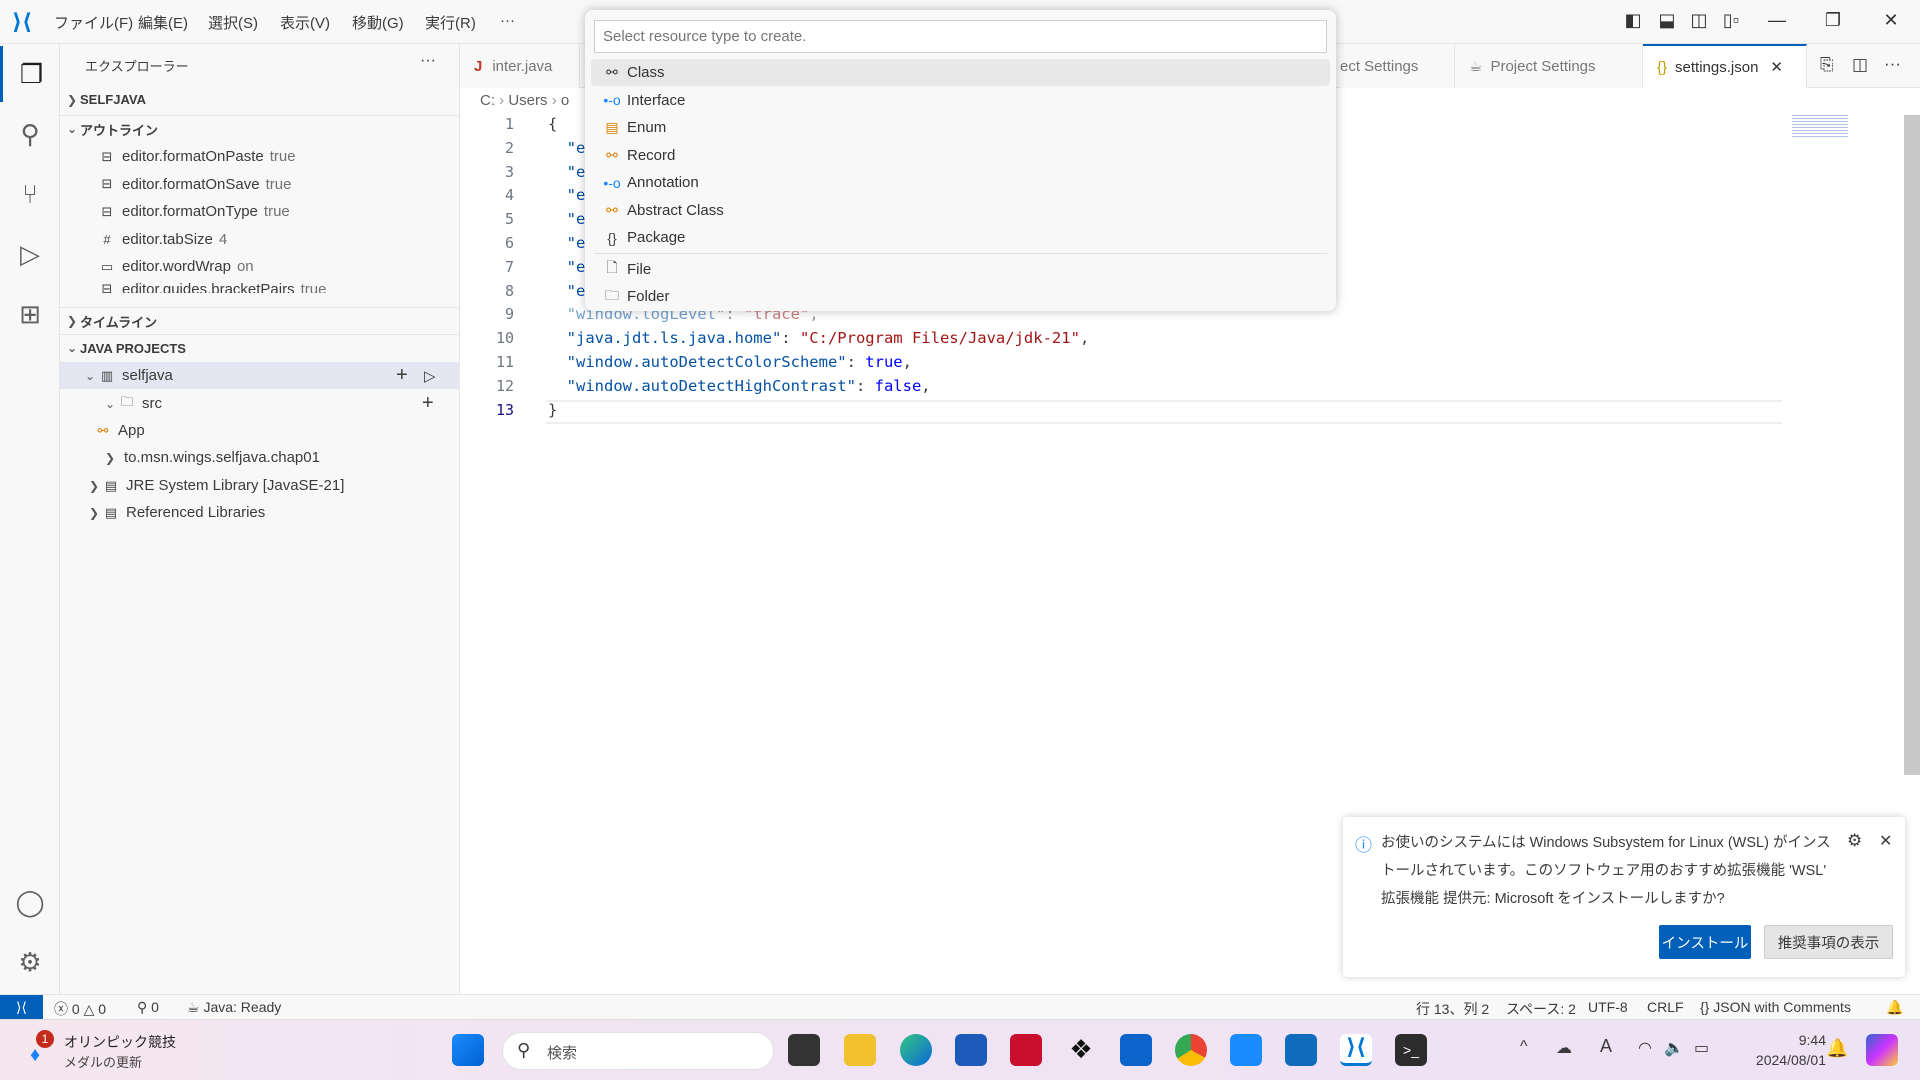 This screenshot has height=1080, width=1920. What do you see at coordinates (450, 22) in the screenshot?
I see `menu-run: 実行(R)` at bounding box center [450, 22].